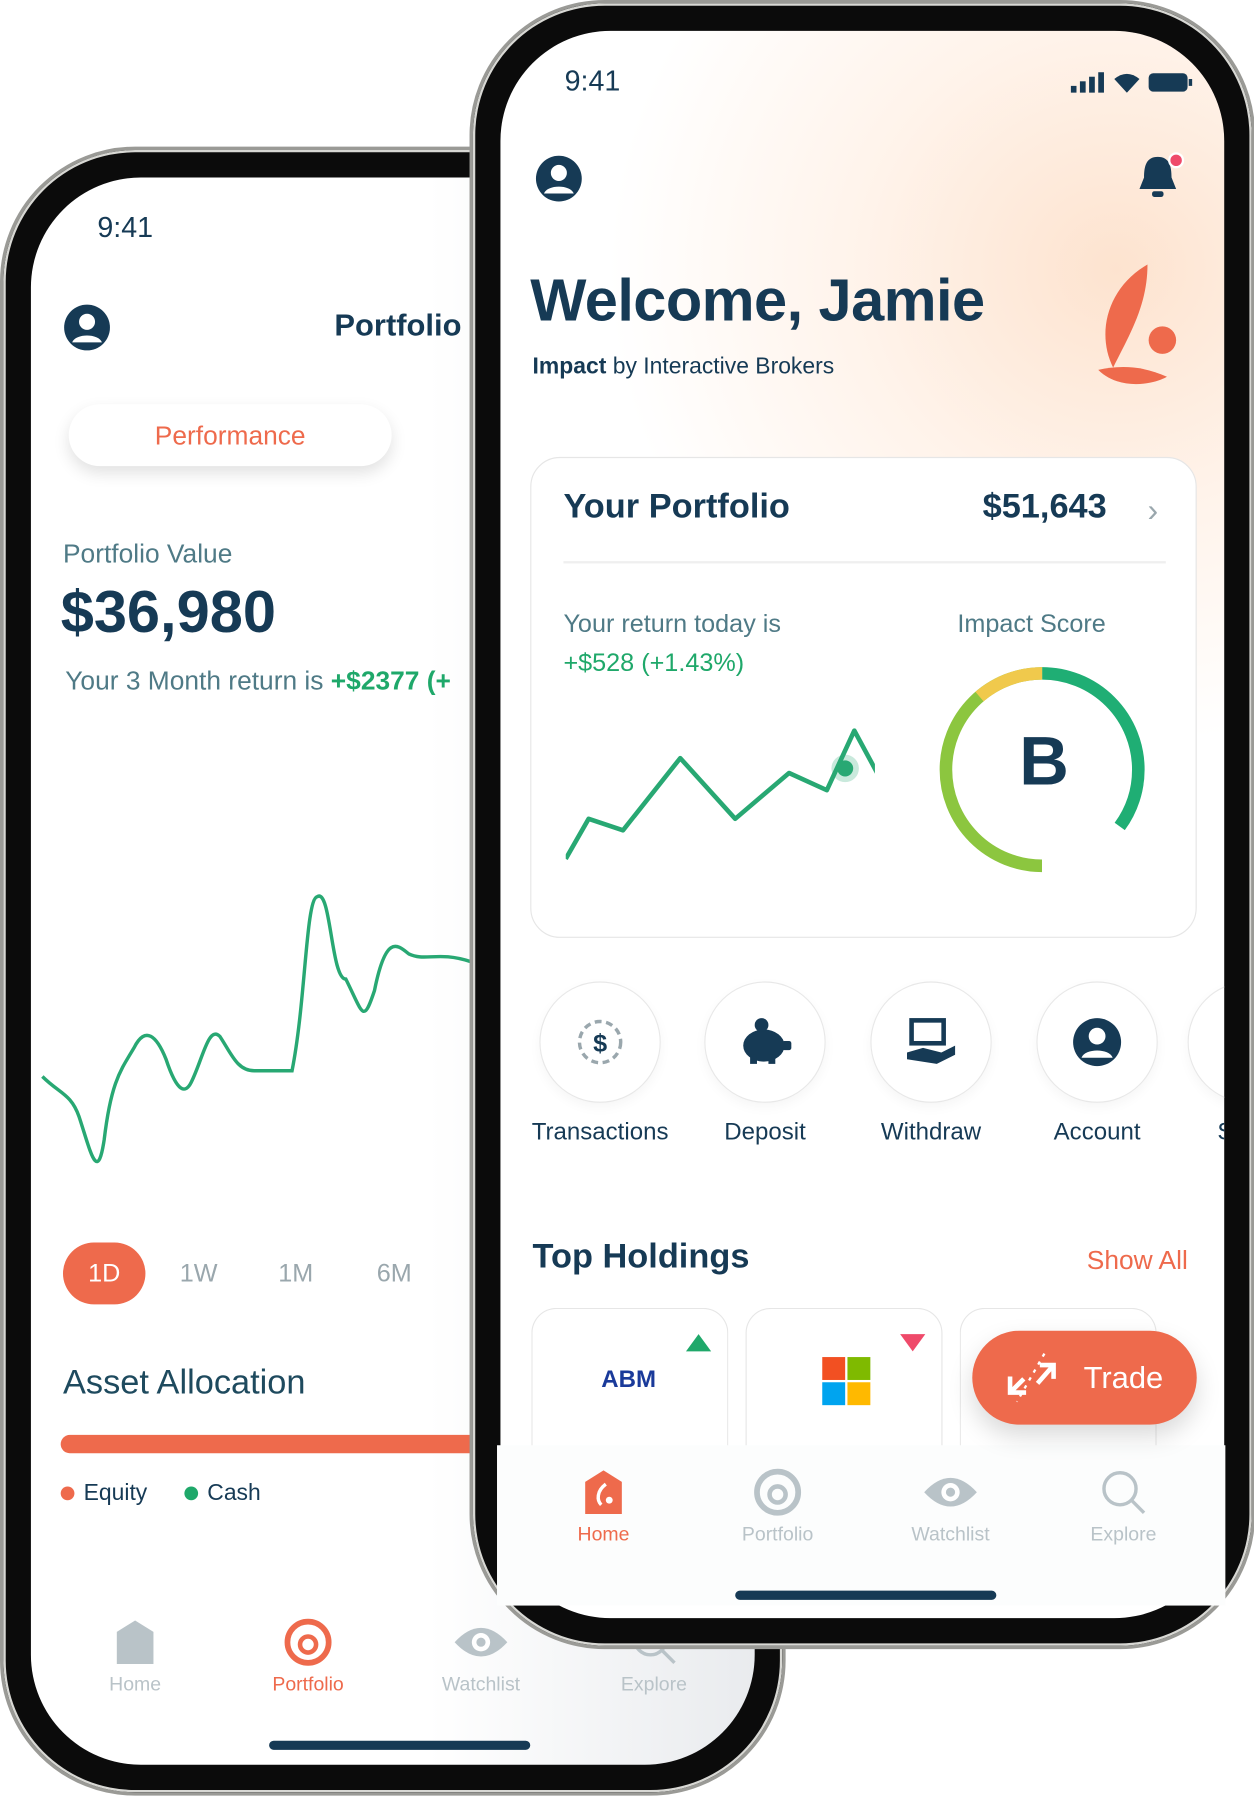  Describe the element at coordinates (698, 1343) in the screenshot. I see `trend-up-icon` at that location.